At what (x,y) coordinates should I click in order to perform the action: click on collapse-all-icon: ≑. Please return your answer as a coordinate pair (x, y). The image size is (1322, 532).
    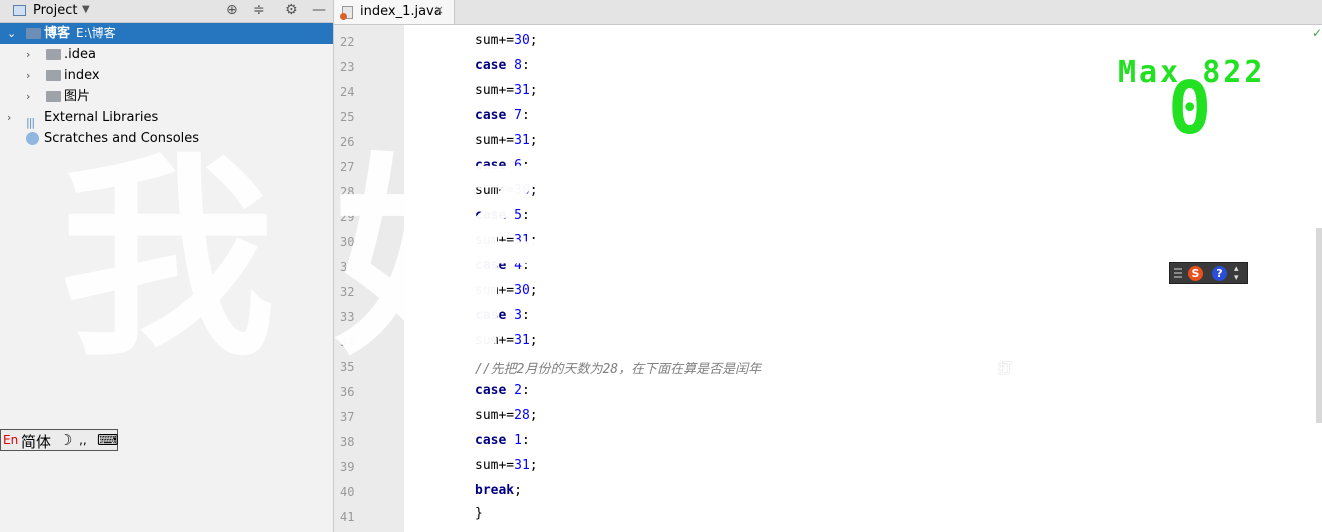
    Looking at the image, I should click on (259, 10).